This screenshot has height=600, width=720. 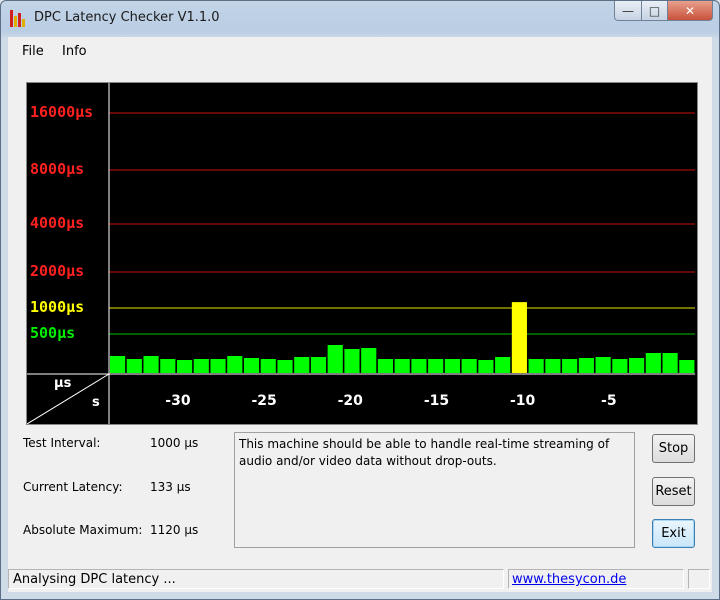 What do you see at coordinates (596, 579) in the screenshot?
I see `website-link: www.thesycon.de` at bounding box center [596, 579].